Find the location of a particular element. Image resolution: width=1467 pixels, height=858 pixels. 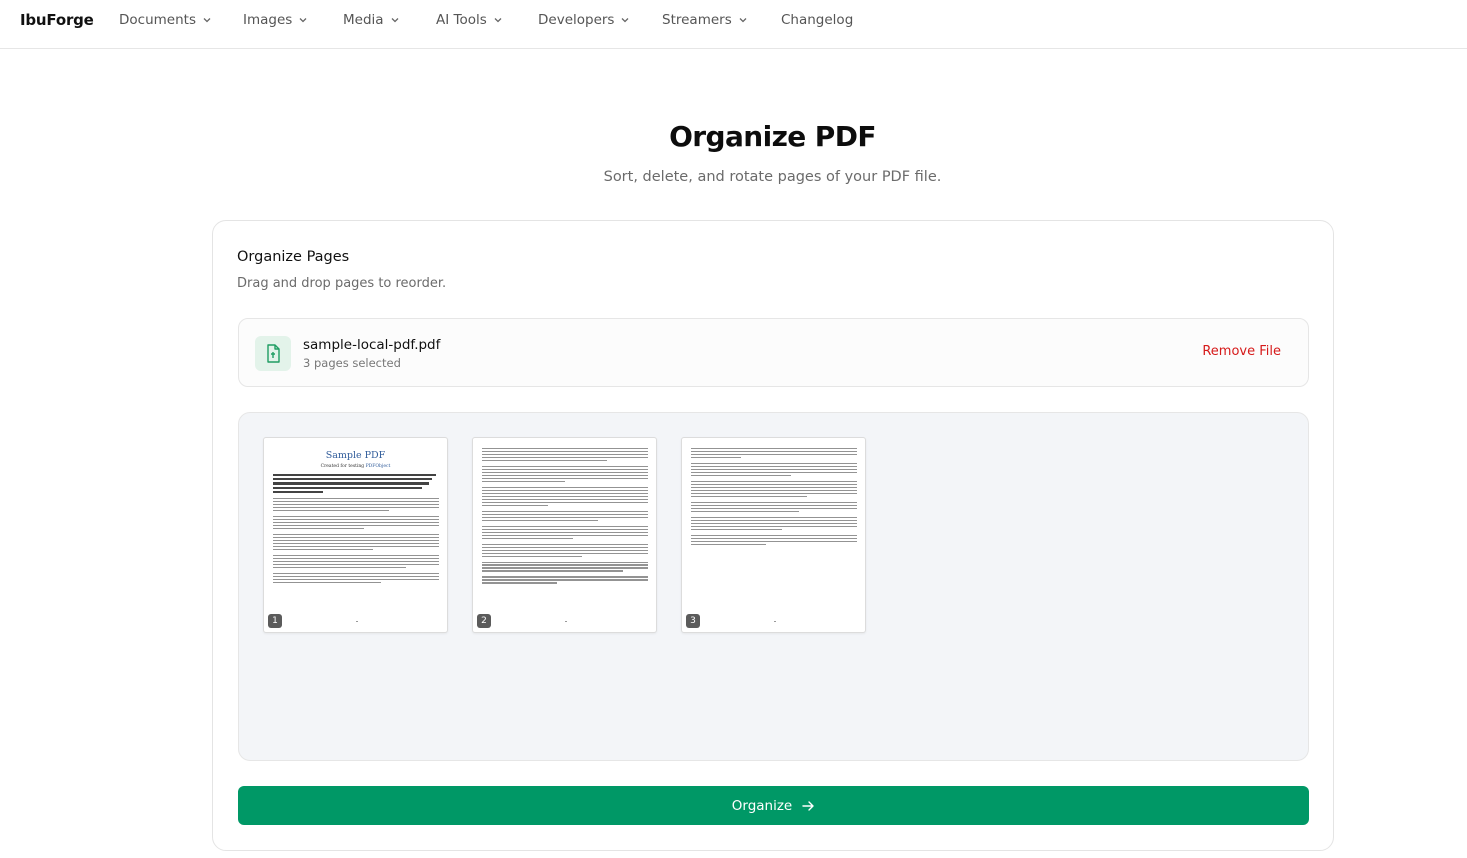

page-number-badge: 1 is located at coordinates (275, 621).